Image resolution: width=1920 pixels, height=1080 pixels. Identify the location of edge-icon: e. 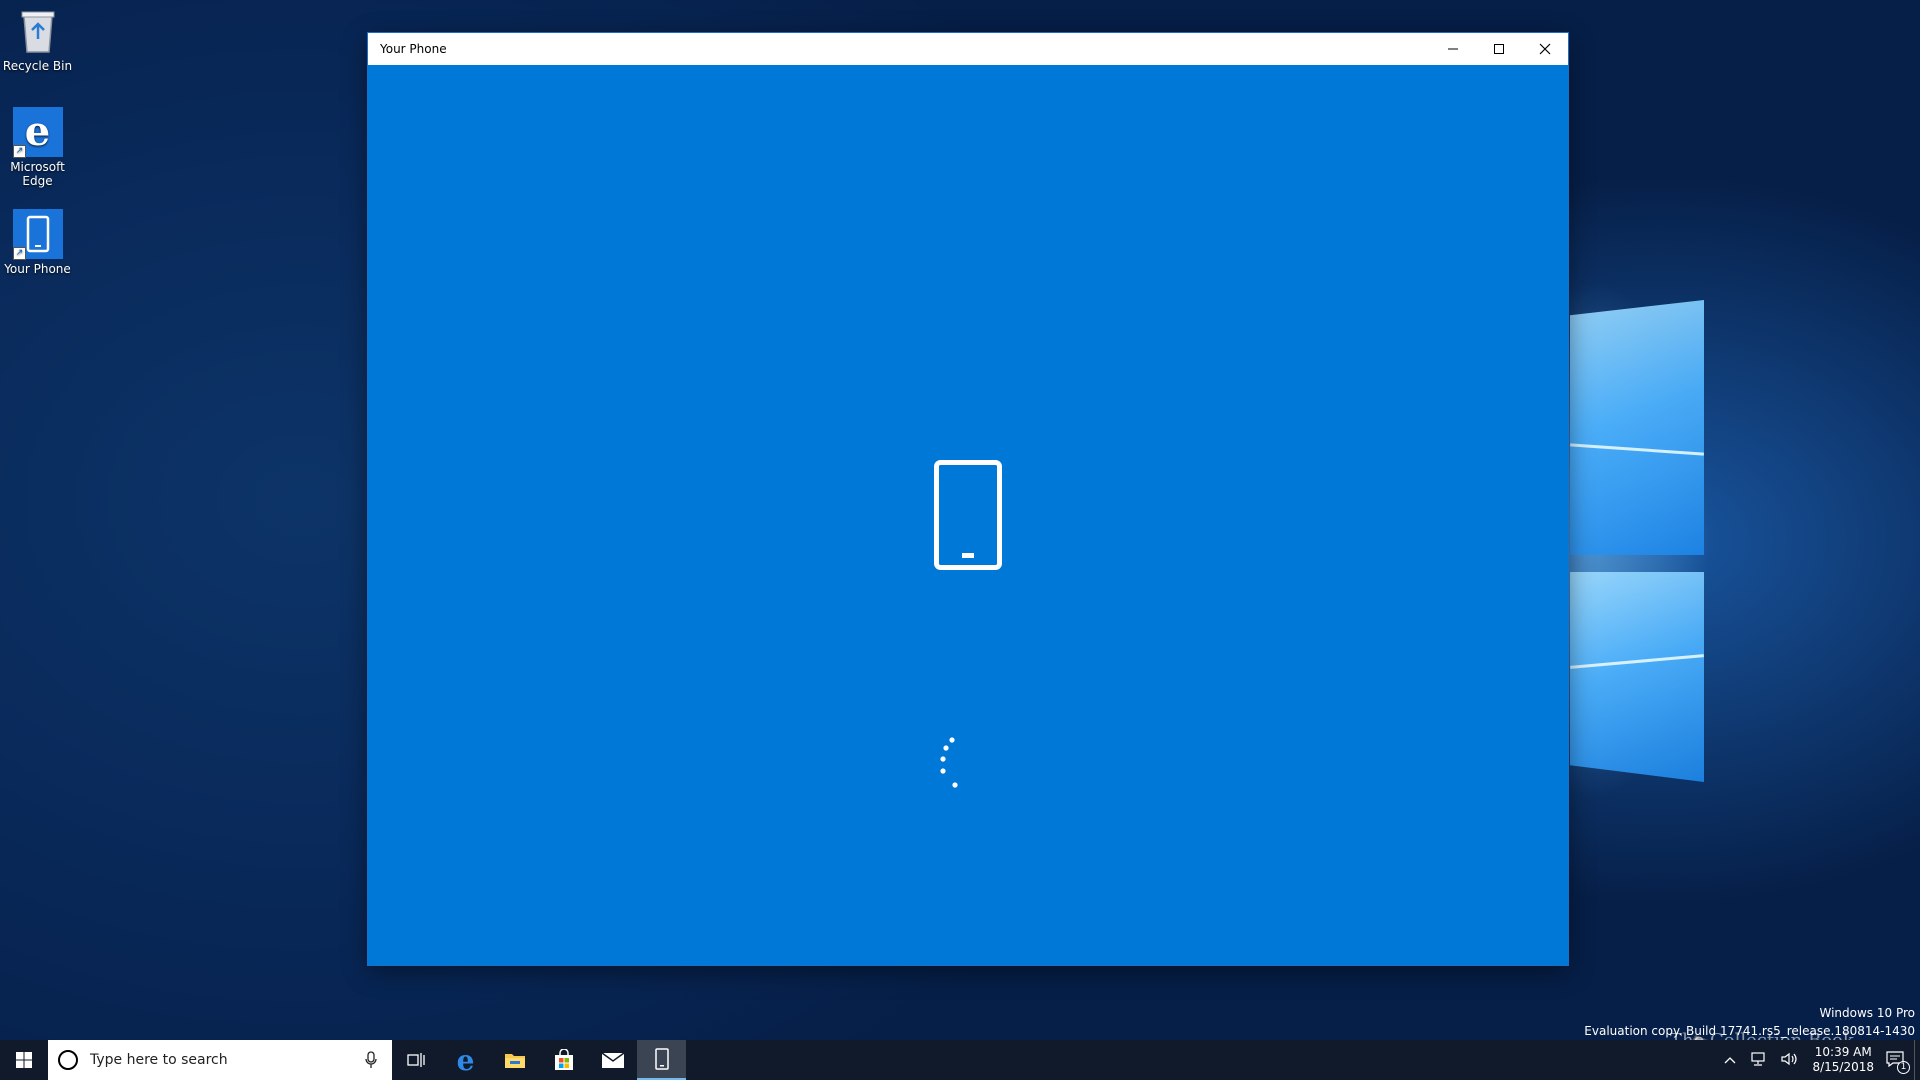
(465, 1060).